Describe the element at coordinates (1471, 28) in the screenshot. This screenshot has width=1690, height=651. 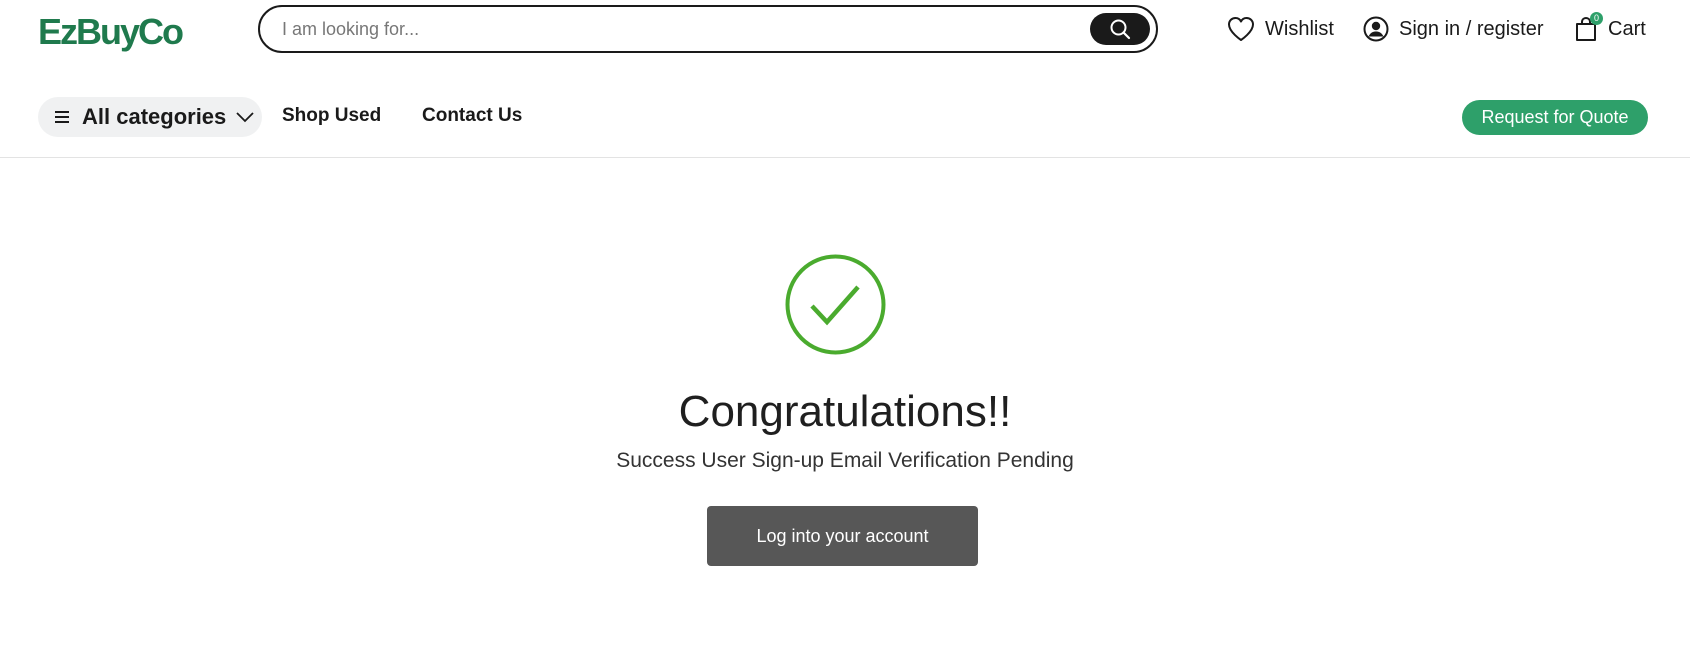
I see `signin-label: Sign in / register` at that location.